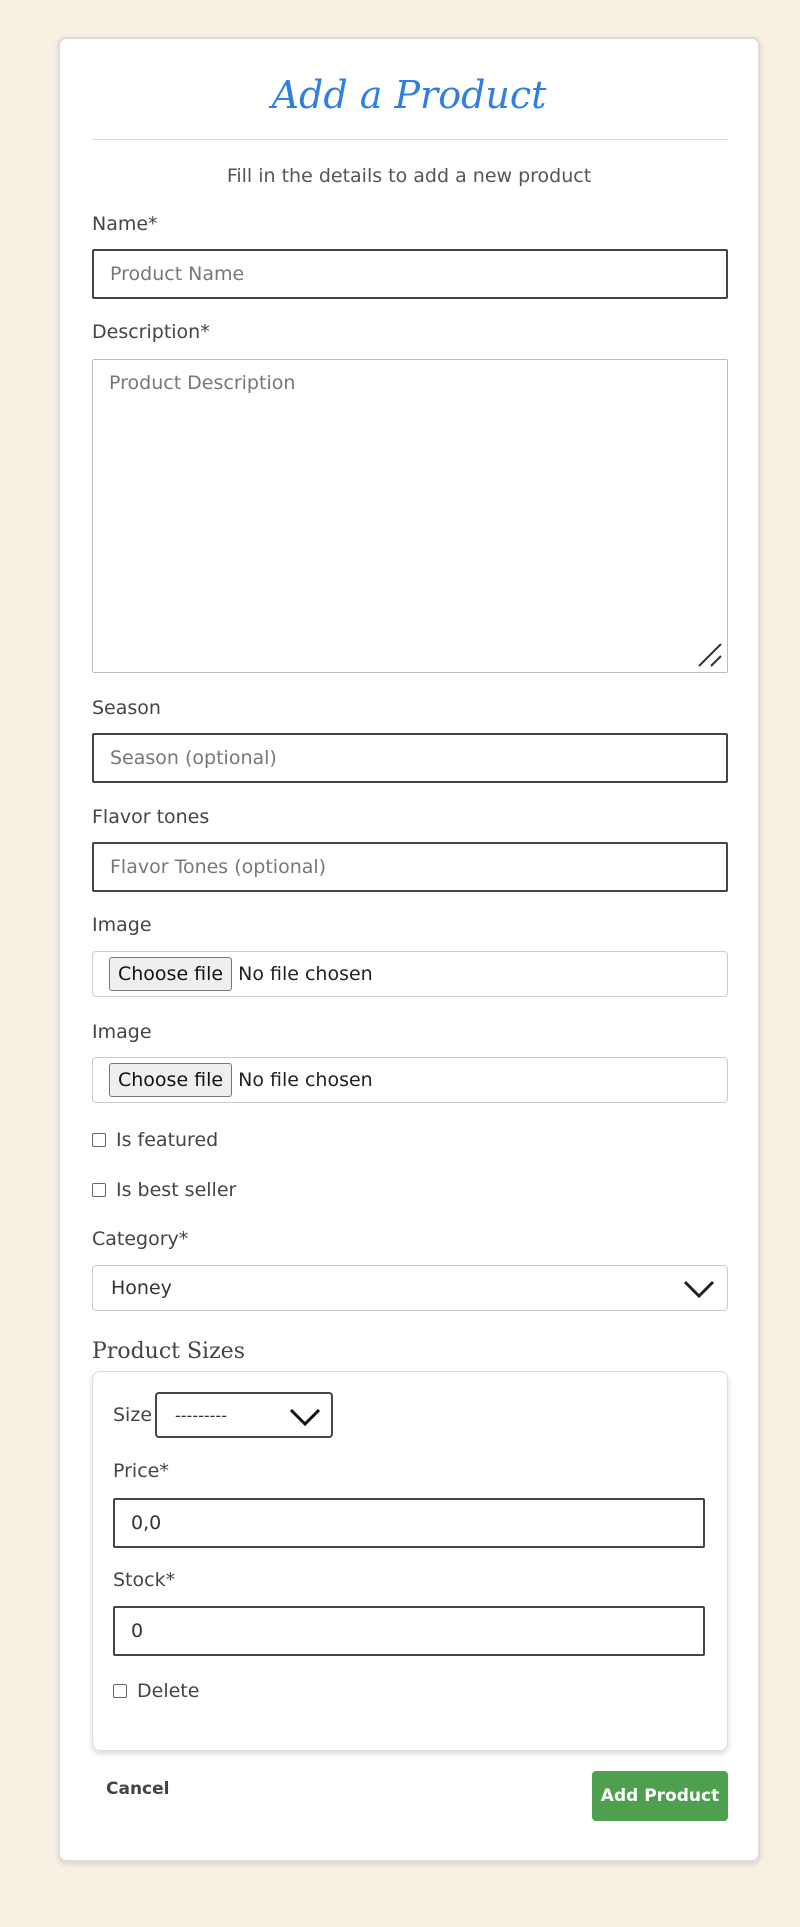  What do you see at coordinates (410, 867) in the screenshot?
I see `flavor-tones-input: Flavor Tones (optional)` at bounding box center [410, 867].